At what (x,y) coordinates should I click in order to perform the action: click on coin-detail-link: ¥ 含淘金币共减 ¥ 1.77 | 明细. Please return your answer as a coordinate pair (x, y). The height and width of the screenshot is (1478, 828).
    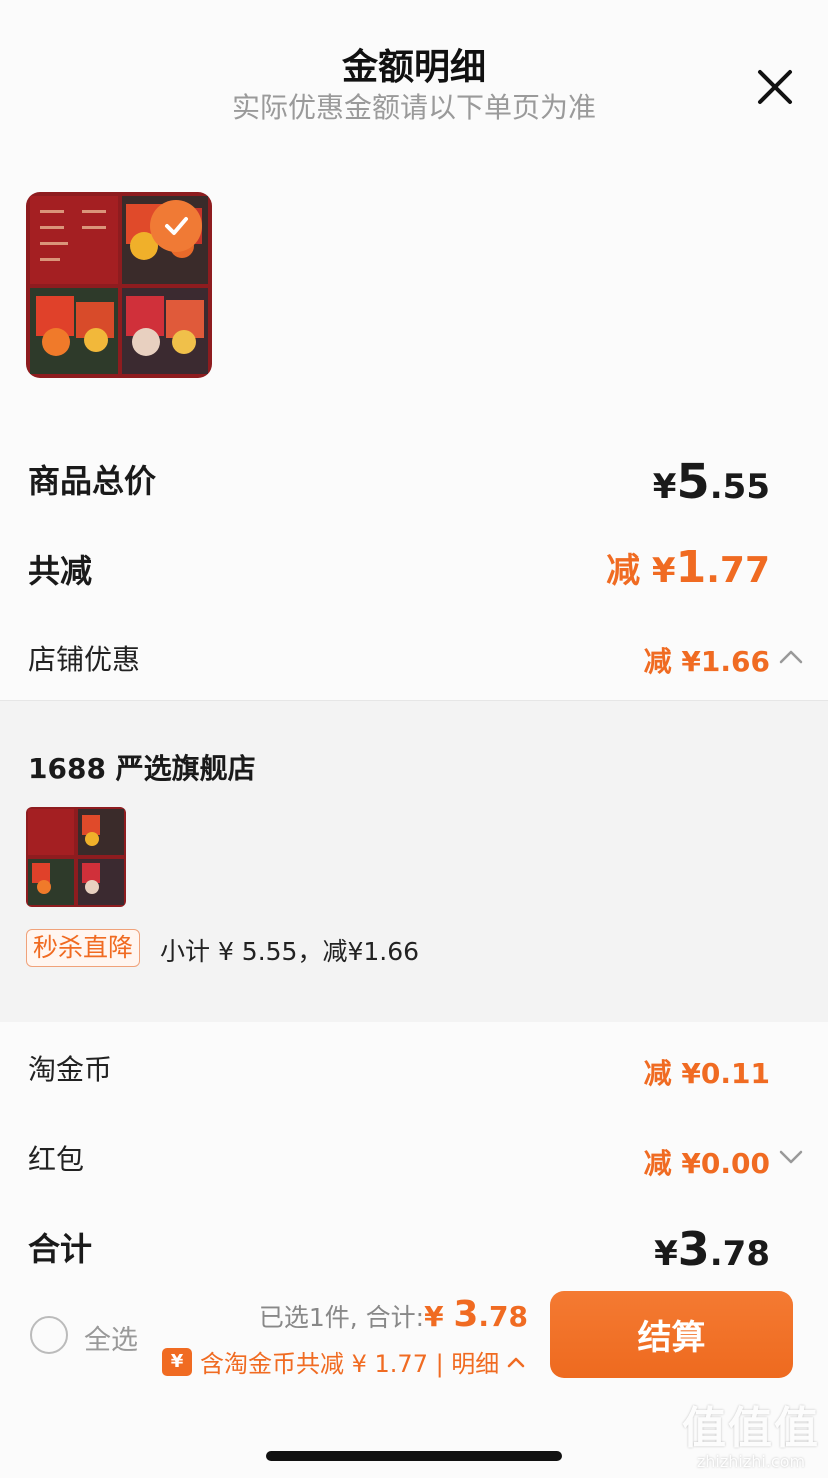
    Looking at the image, I should click on (343, 1361).